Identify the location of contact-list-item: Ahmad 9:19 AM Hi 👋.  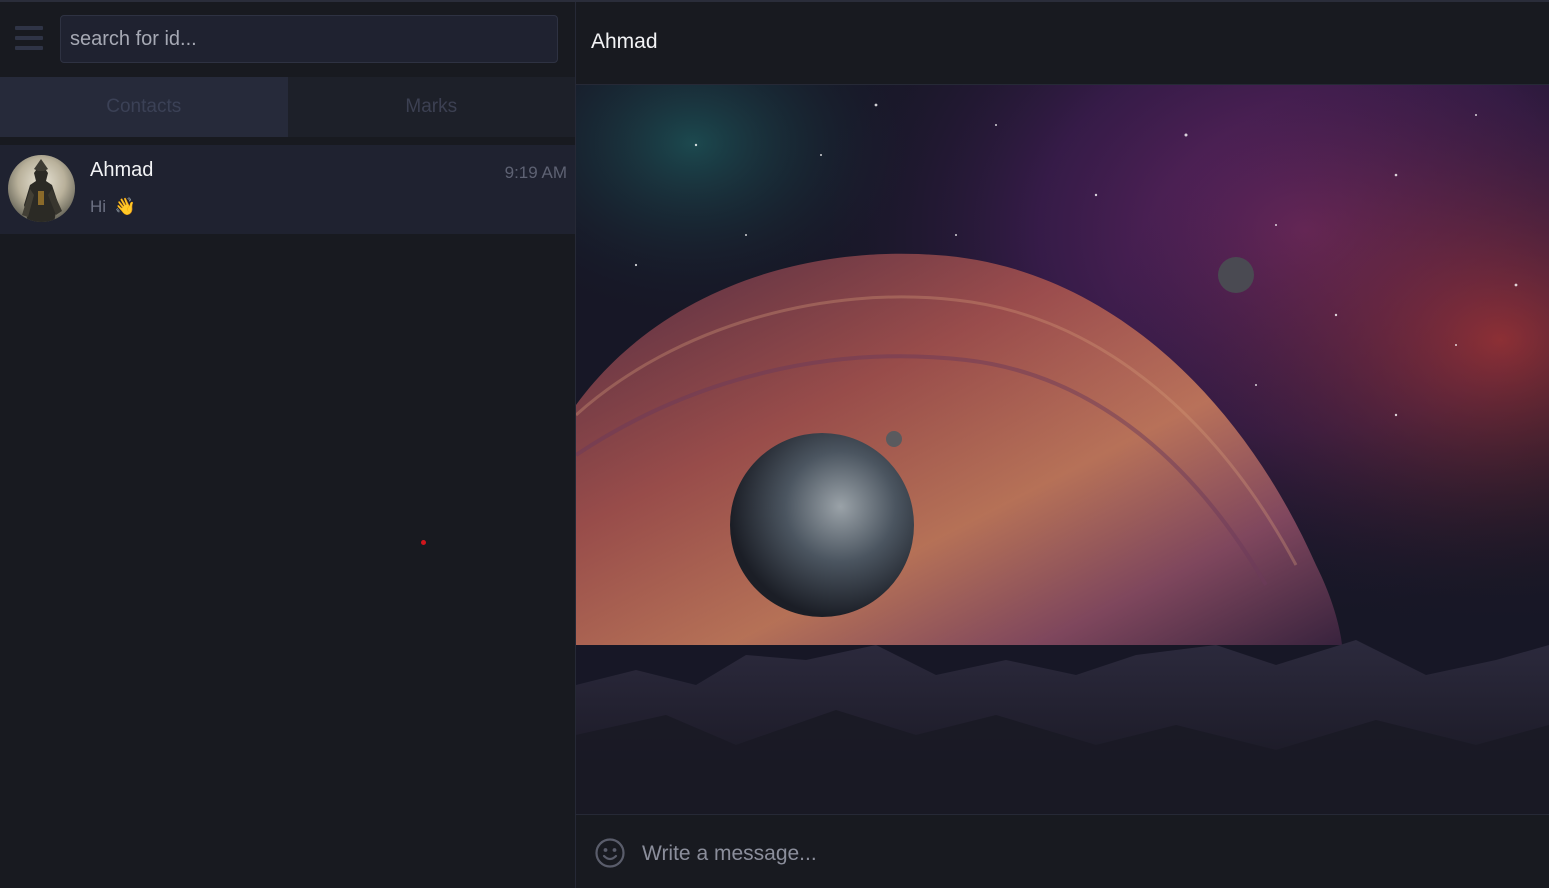
(287, 189).